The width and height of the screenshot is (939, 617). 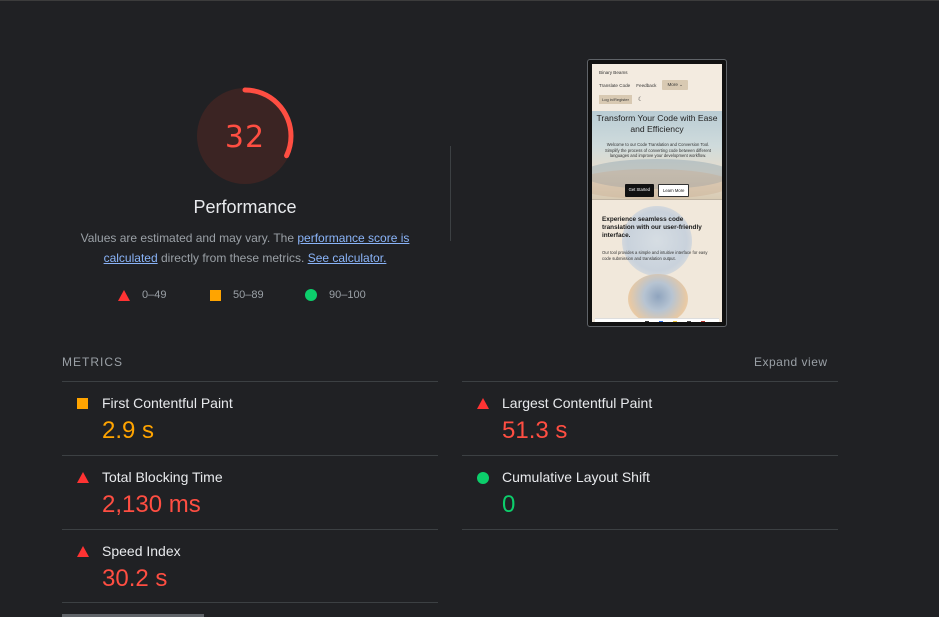 I want to click on metric-value: 30.2 s, so click(x=135, y=578).